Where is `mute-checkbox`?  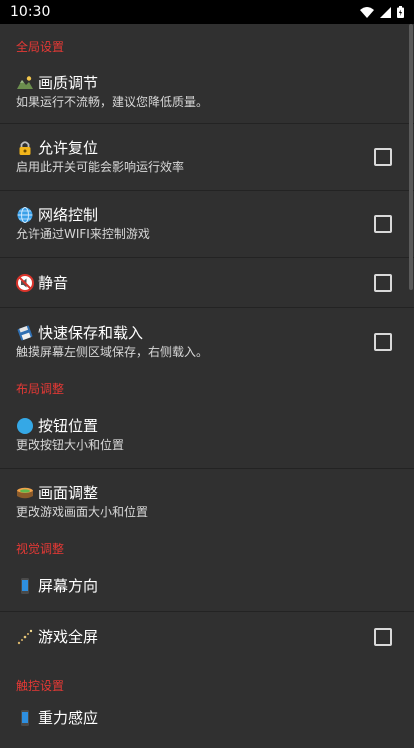 mute-checkbox is located at coordinates (383, 282).